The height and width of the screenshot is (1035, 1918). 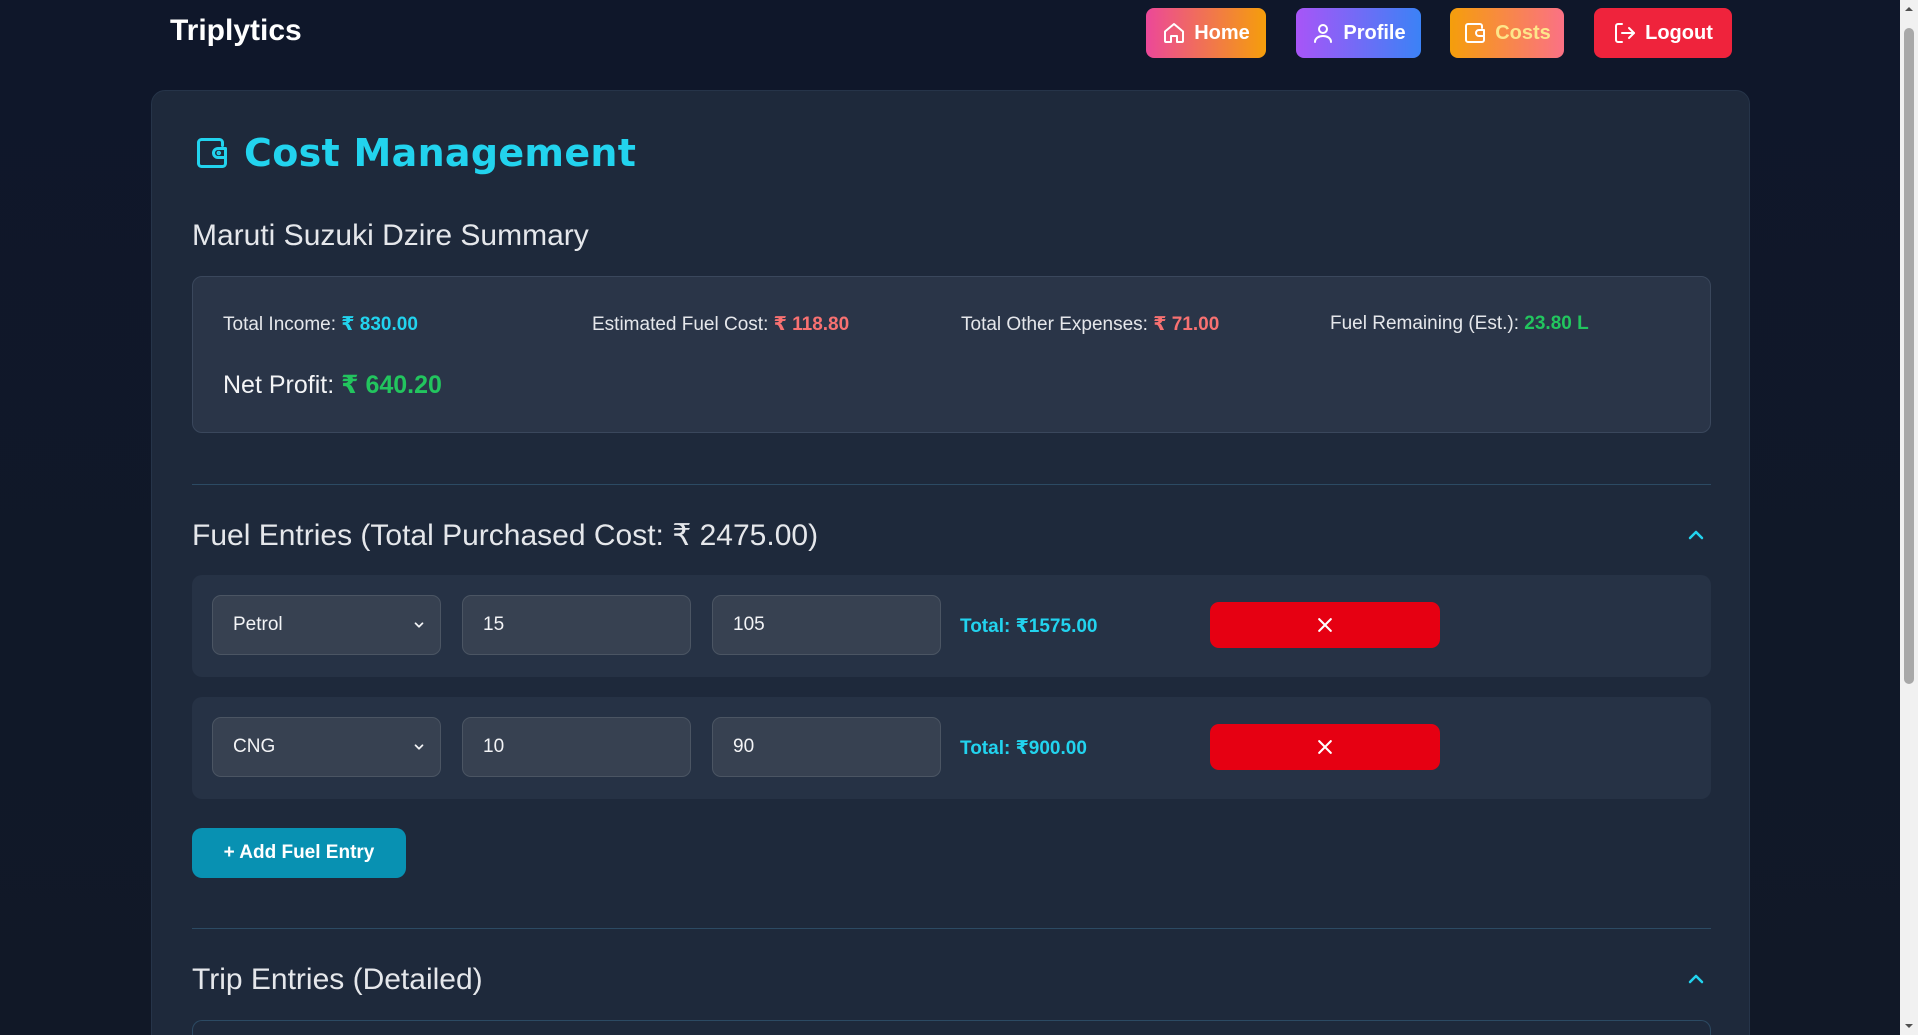 I want to click on summary-heading: Maruti Suzuki Dzire Summary, so click(x=390, y=235).